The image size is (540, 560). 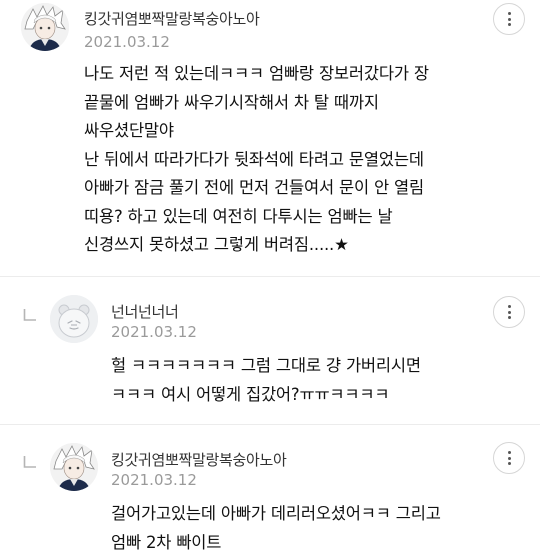 What do you see at coordinates (216, 244) in the screenshot?
I see `comment-line: 신경쓰지 못하셨고 그렇게 버려짐.....★` at bounding box center [216, 244].